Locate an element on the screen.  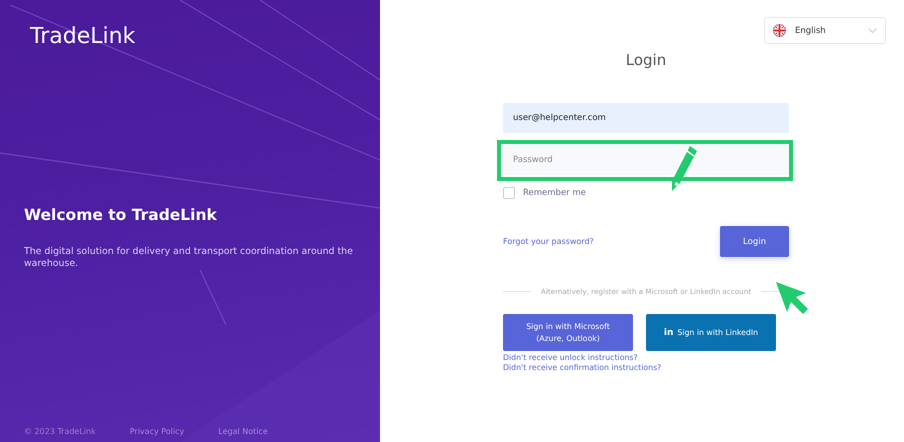
footer-link: Legal Notice is located at coordinates (243, 431).